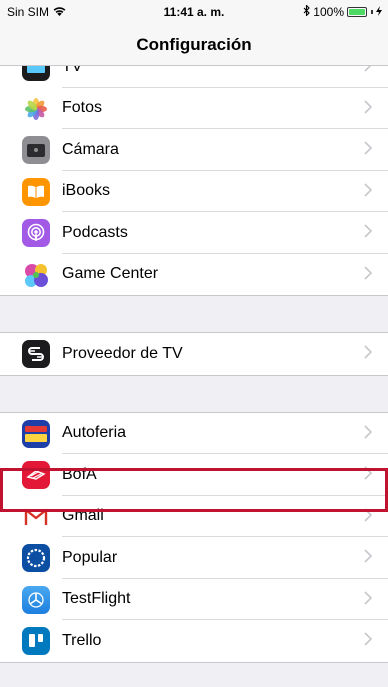 This screenshot has width=388, height=687. I want to click on row-label: Trello, so click(82, 640).